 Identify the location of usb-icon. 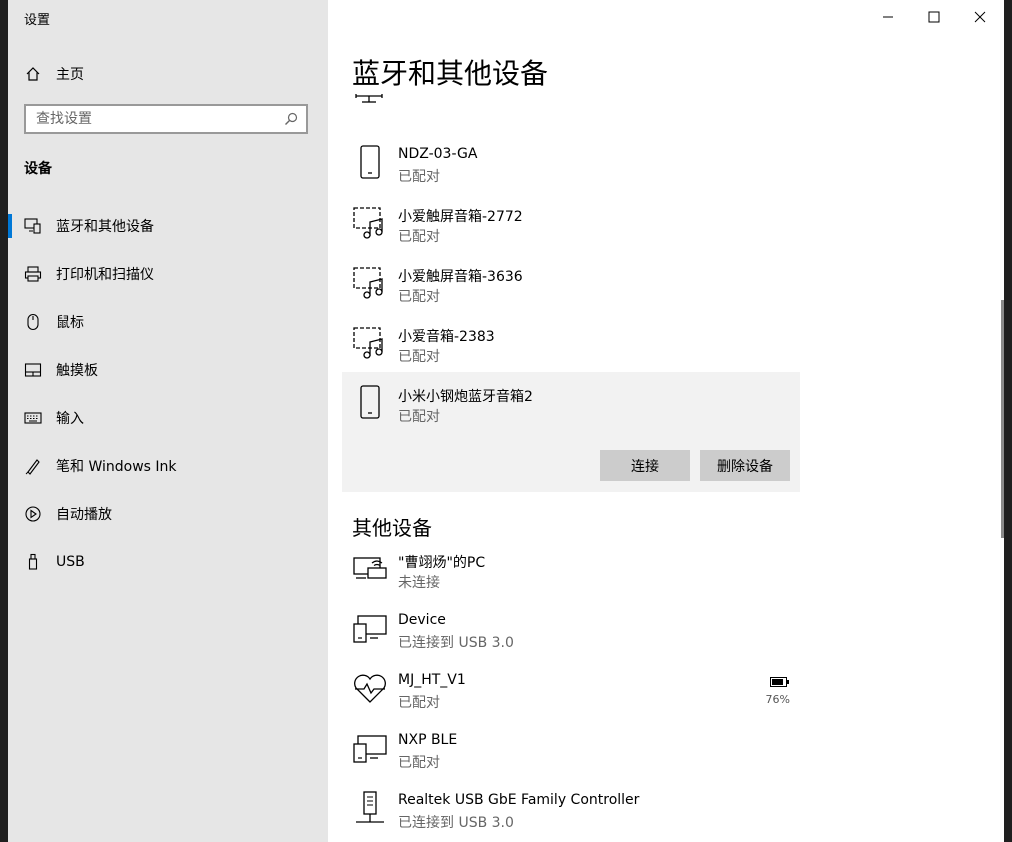
(33, 562).